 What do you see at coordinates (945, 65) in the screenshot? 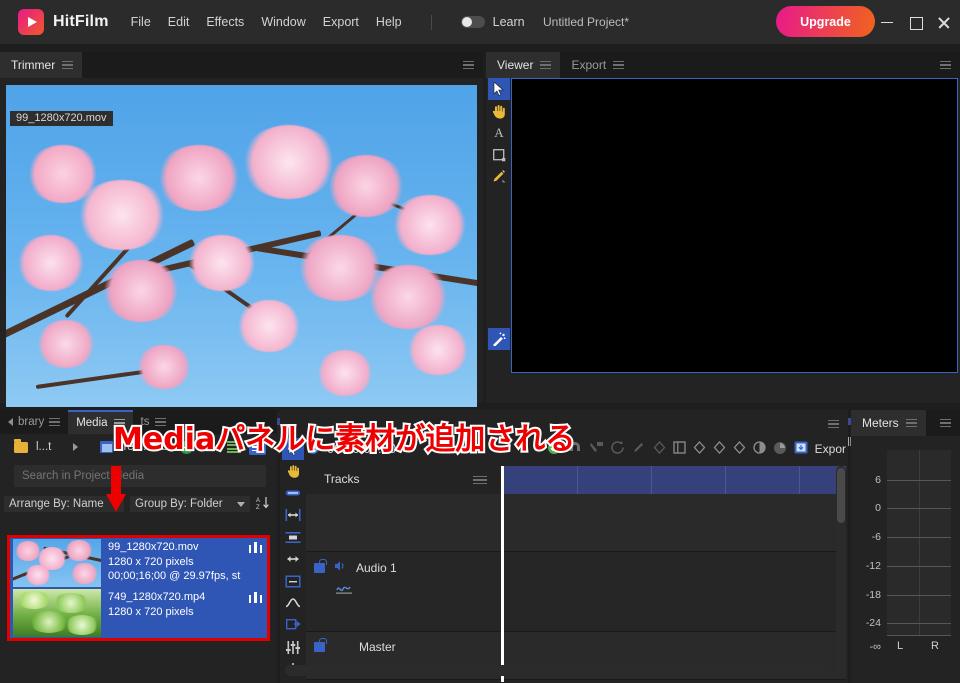
I see `viewer-panel-menu-icon` at bounding box center [945, 65].